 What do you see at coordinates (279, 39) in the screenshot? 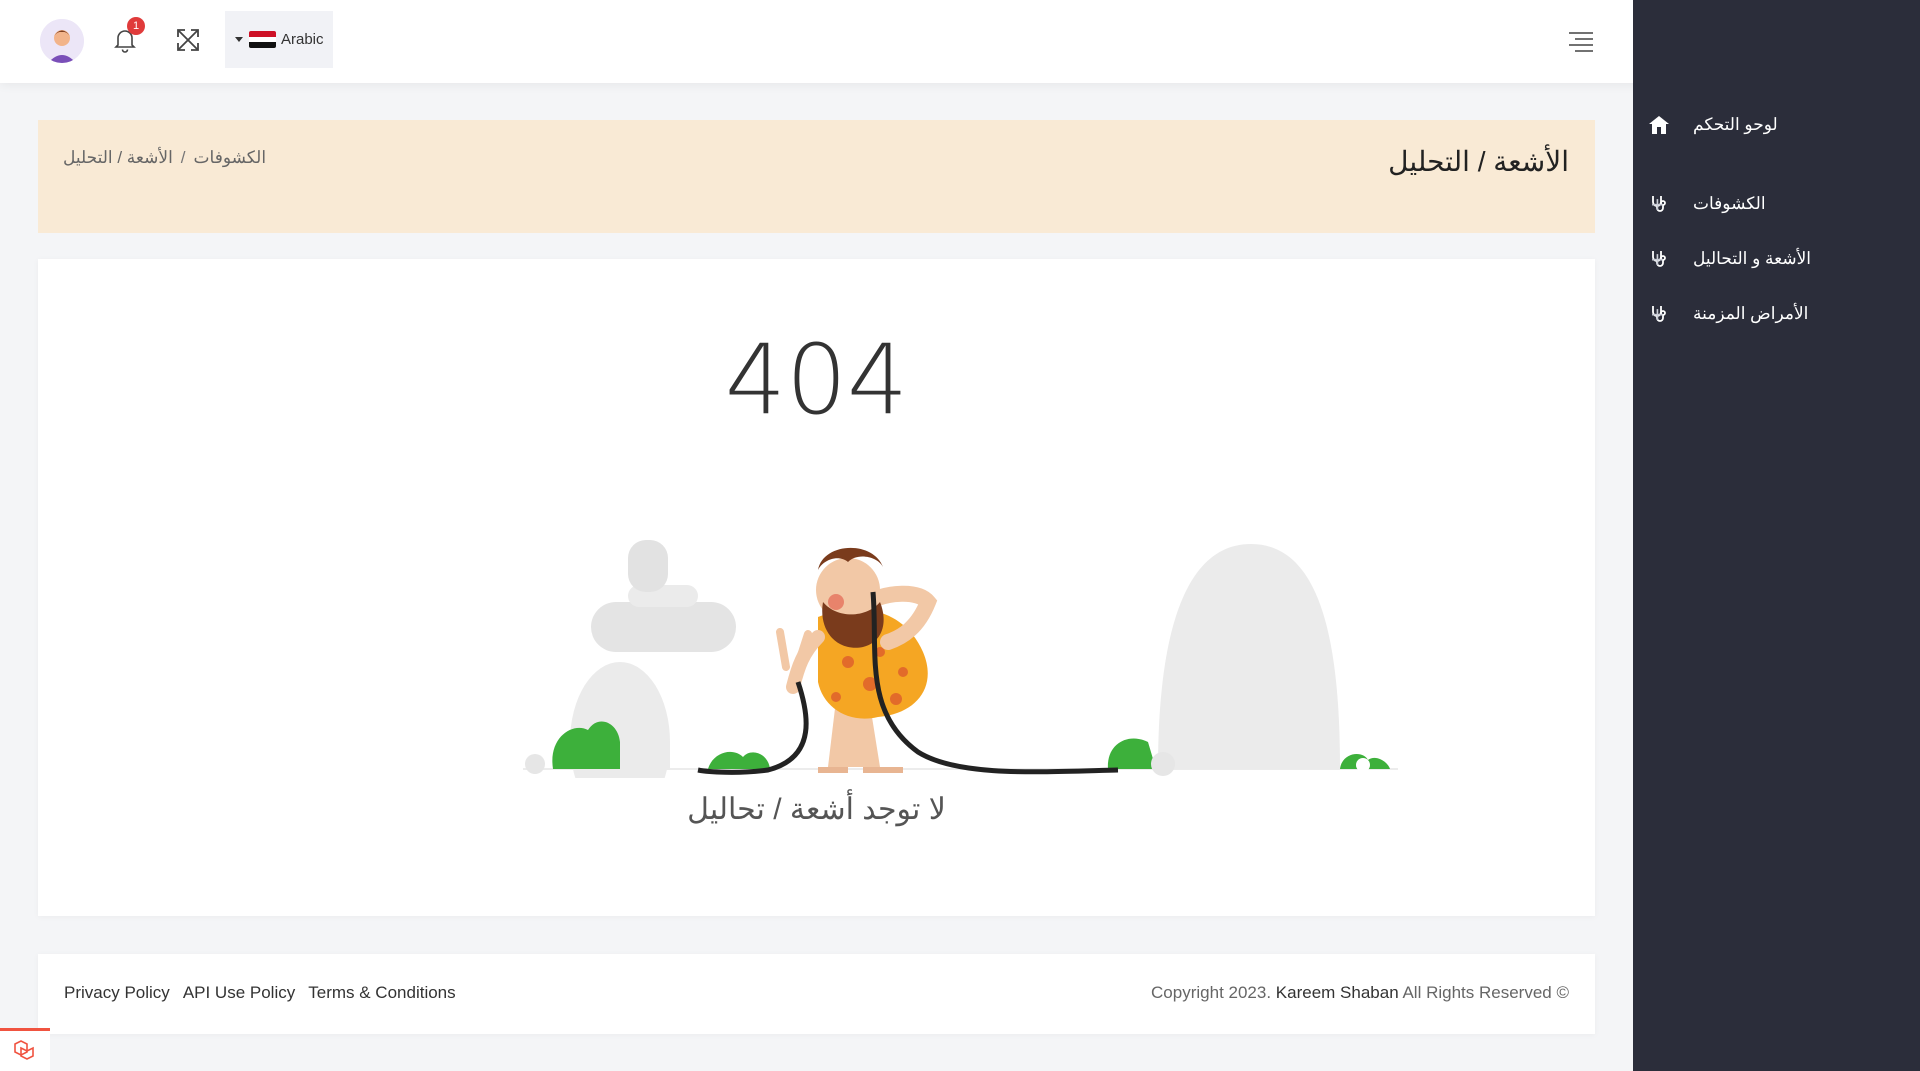
I see `language-selector: Arabic` at bounding box center [279, 39].